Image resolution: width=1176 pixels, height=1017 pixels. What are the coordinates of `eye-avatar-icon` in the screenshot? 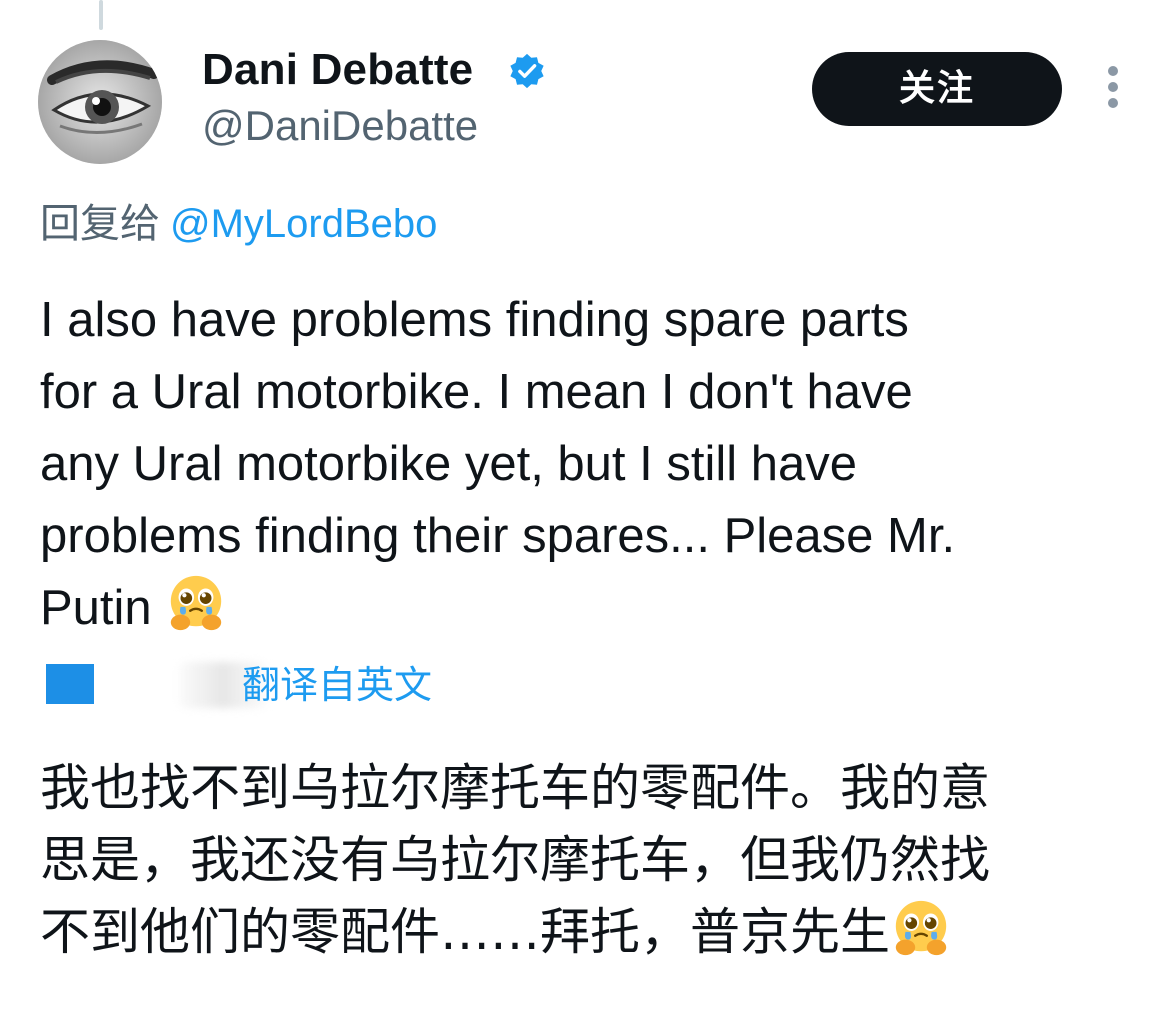 It's located at (100, 102).